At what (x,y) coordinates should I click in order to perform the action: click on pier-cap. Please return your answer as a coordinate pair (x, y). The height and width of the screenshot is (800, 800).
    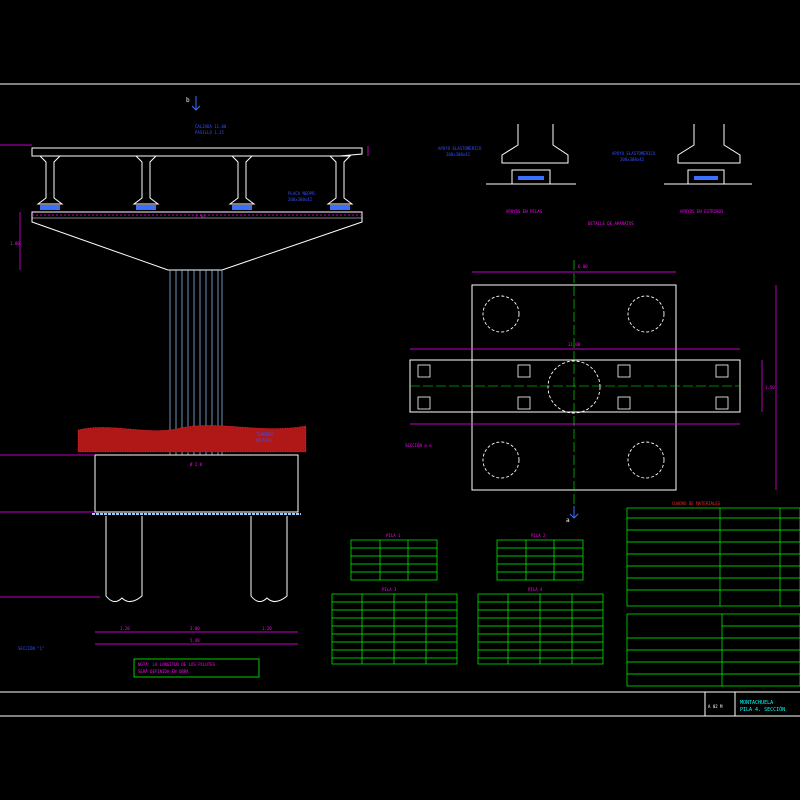
    Looking at the image, I should click on (197, 241).